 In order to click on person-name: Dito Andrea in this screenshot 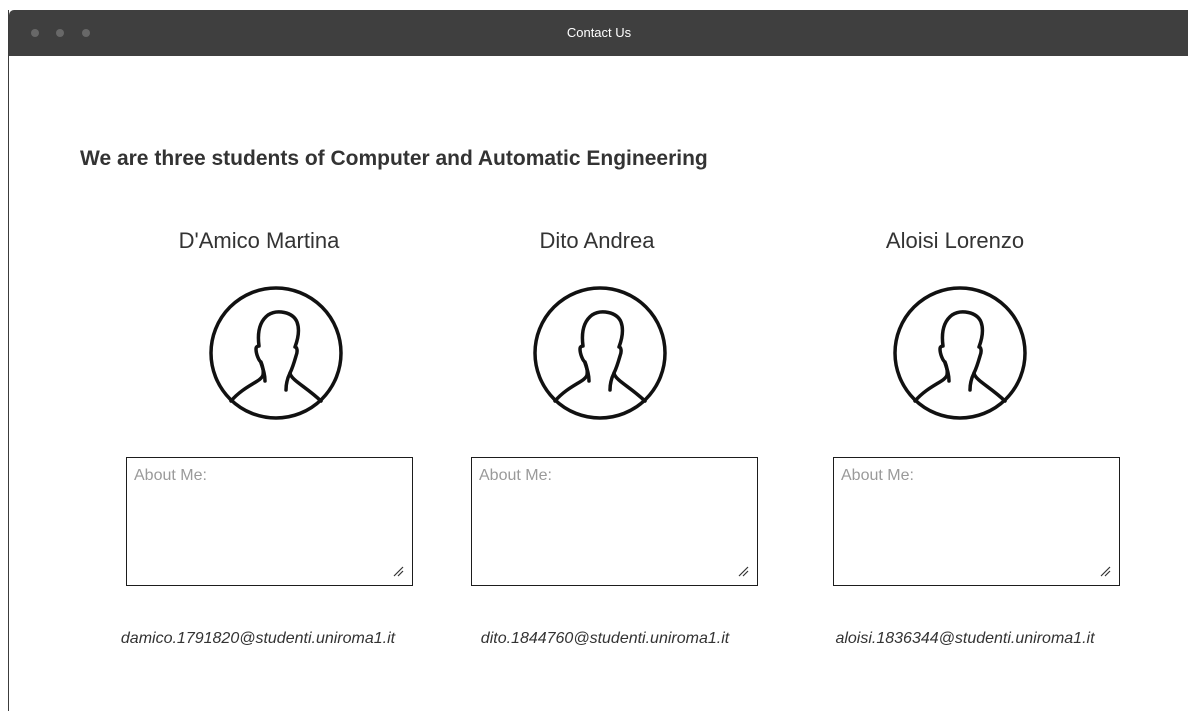, I will do `click(597, 240)`.